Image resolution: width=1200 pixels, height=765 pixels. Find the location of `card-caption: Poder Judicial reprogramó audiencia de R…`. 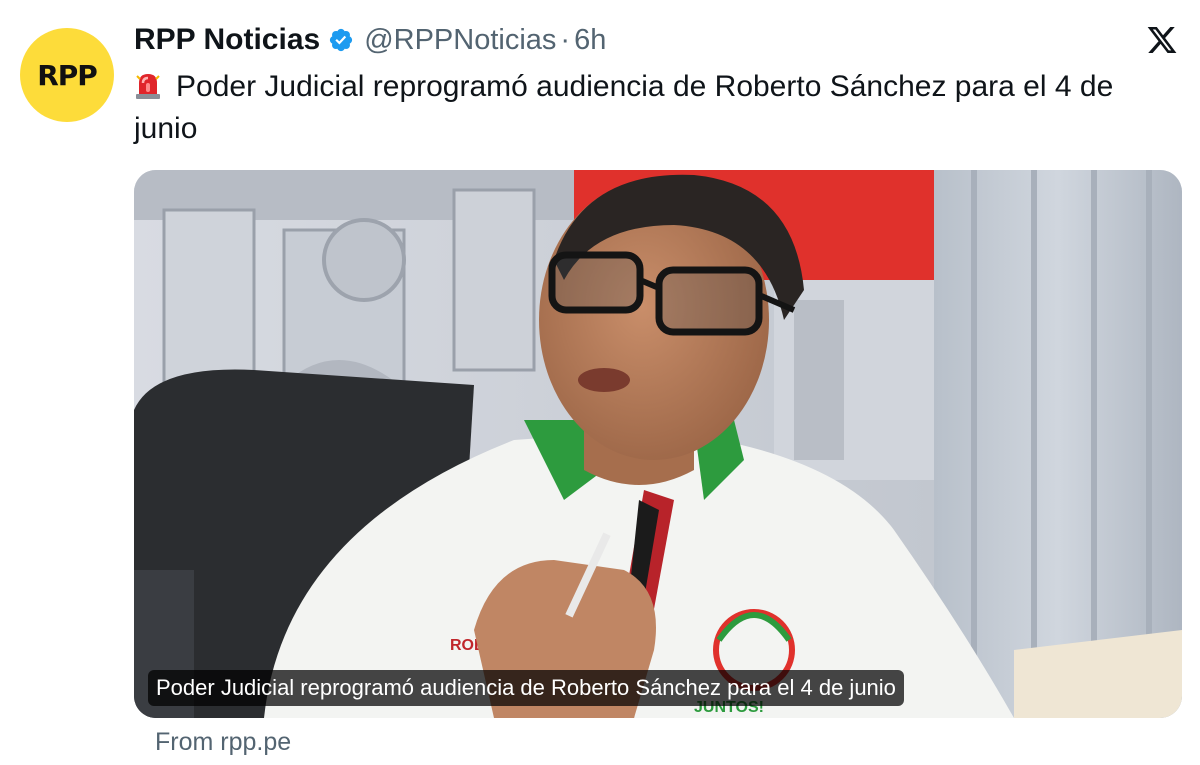

card-caption: Poder Judicial reprogramó audiencia de R… is located at coordinates (526, 688).